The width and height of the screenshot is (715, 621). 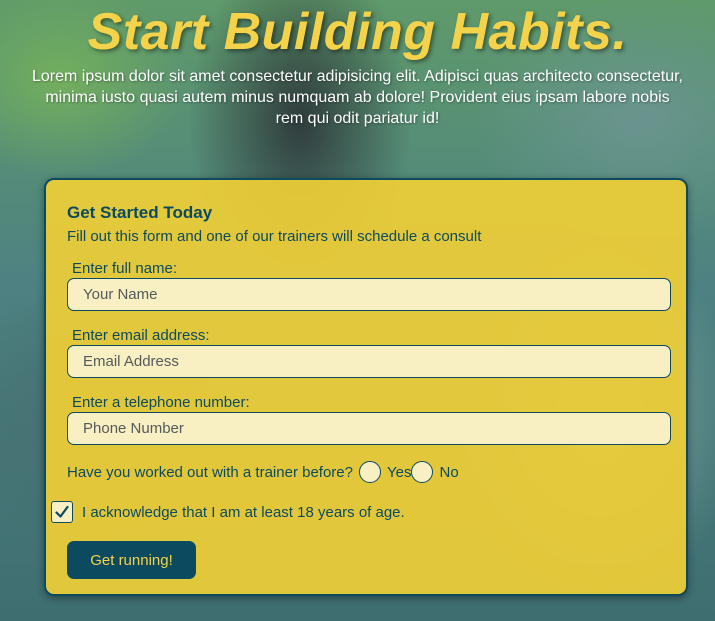 I want to click on hero-title: Start Building Habits., so click(x=357, y=32).